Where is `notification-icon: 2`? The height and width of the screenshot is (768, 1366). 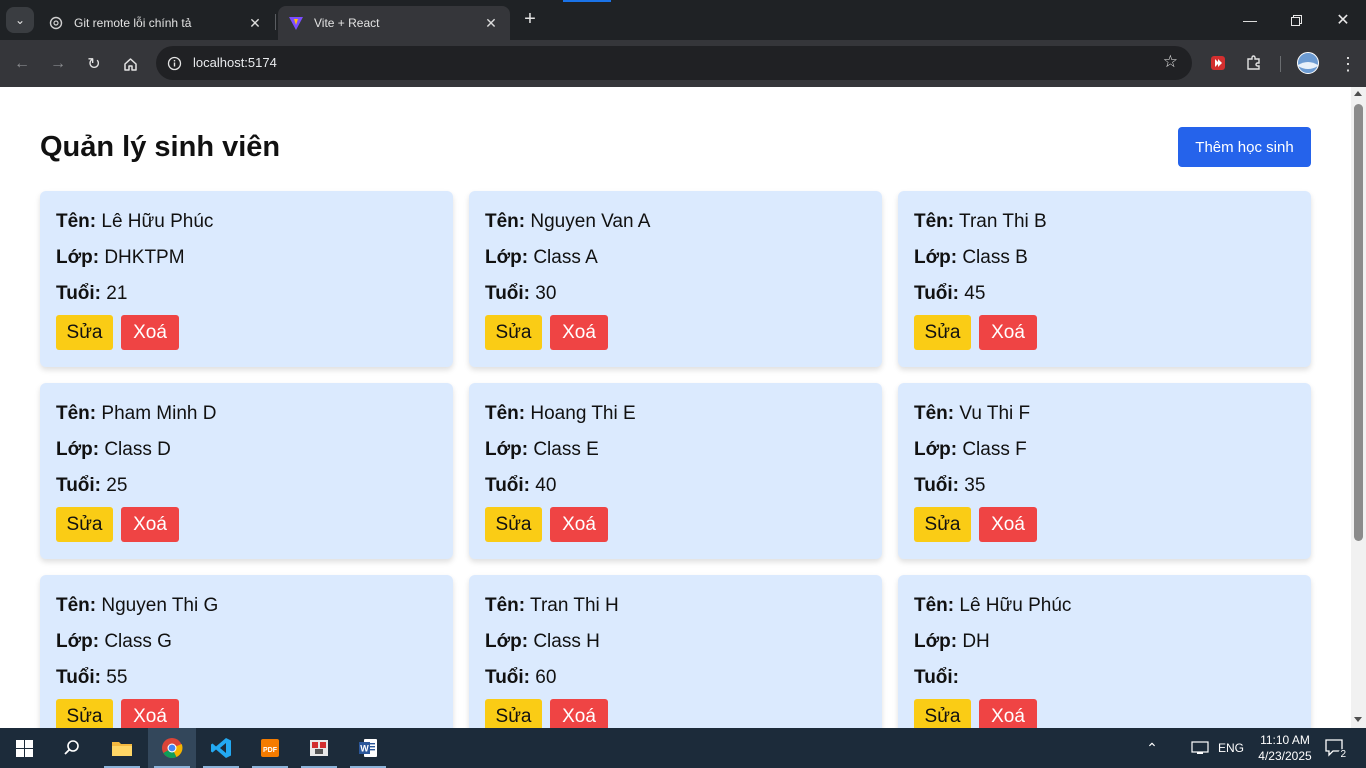 notification-icon: 2 is located at coordinates (1335, 748).